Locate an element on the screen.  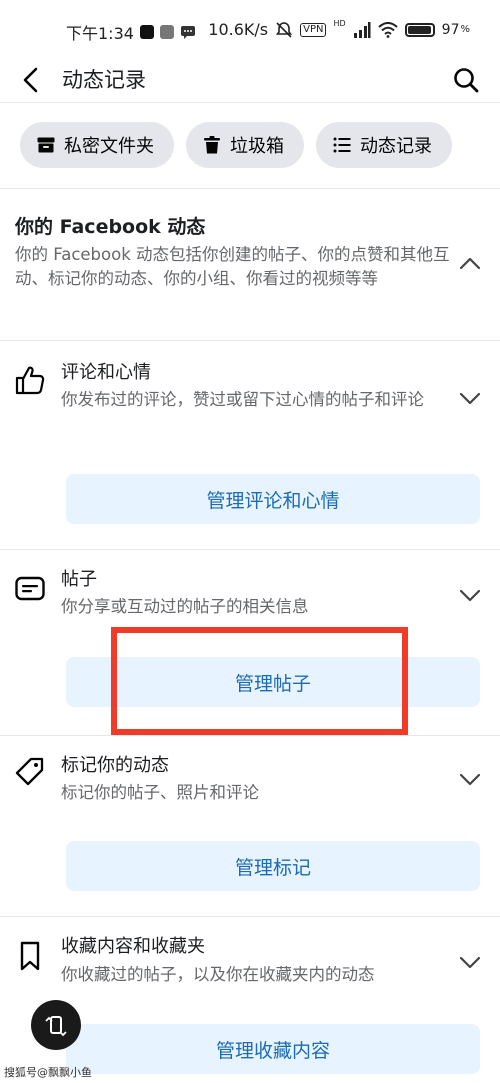
hd-badge: HD is located at coordinates (339, 23).